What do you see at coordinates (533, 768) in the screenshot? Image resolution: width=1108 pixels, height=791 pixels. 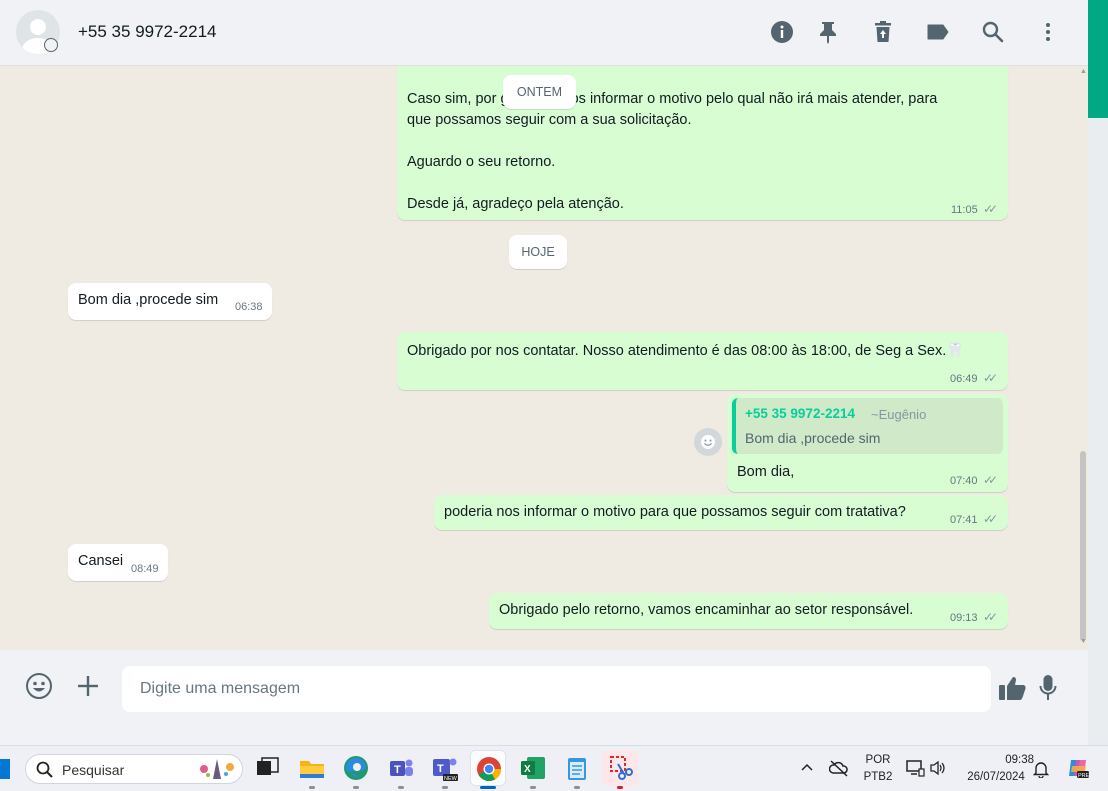 I see `excel-icon: X` at bounding box center [533, 768].